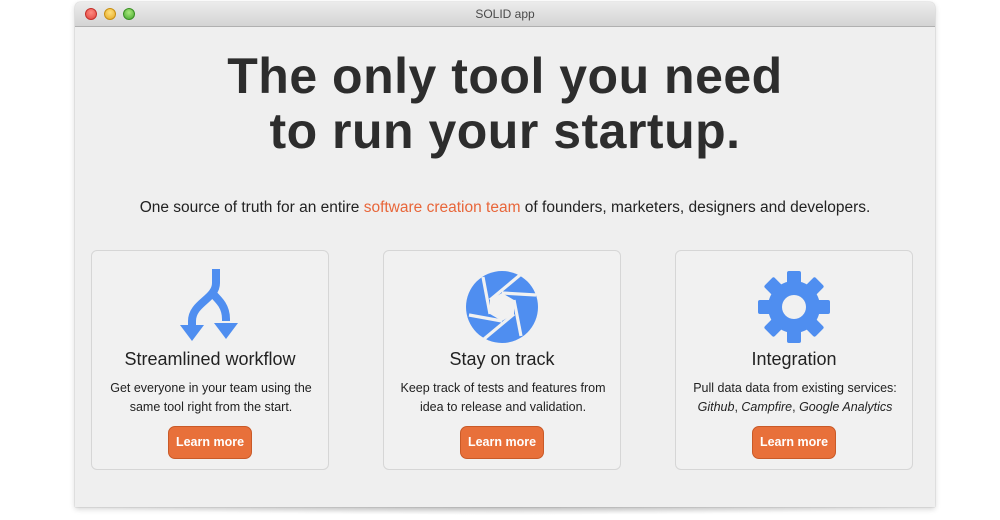  Describe the element at coordinates (211, 407) in the screenshot. I see `description-line-2: same tool right from the start.` at that location.